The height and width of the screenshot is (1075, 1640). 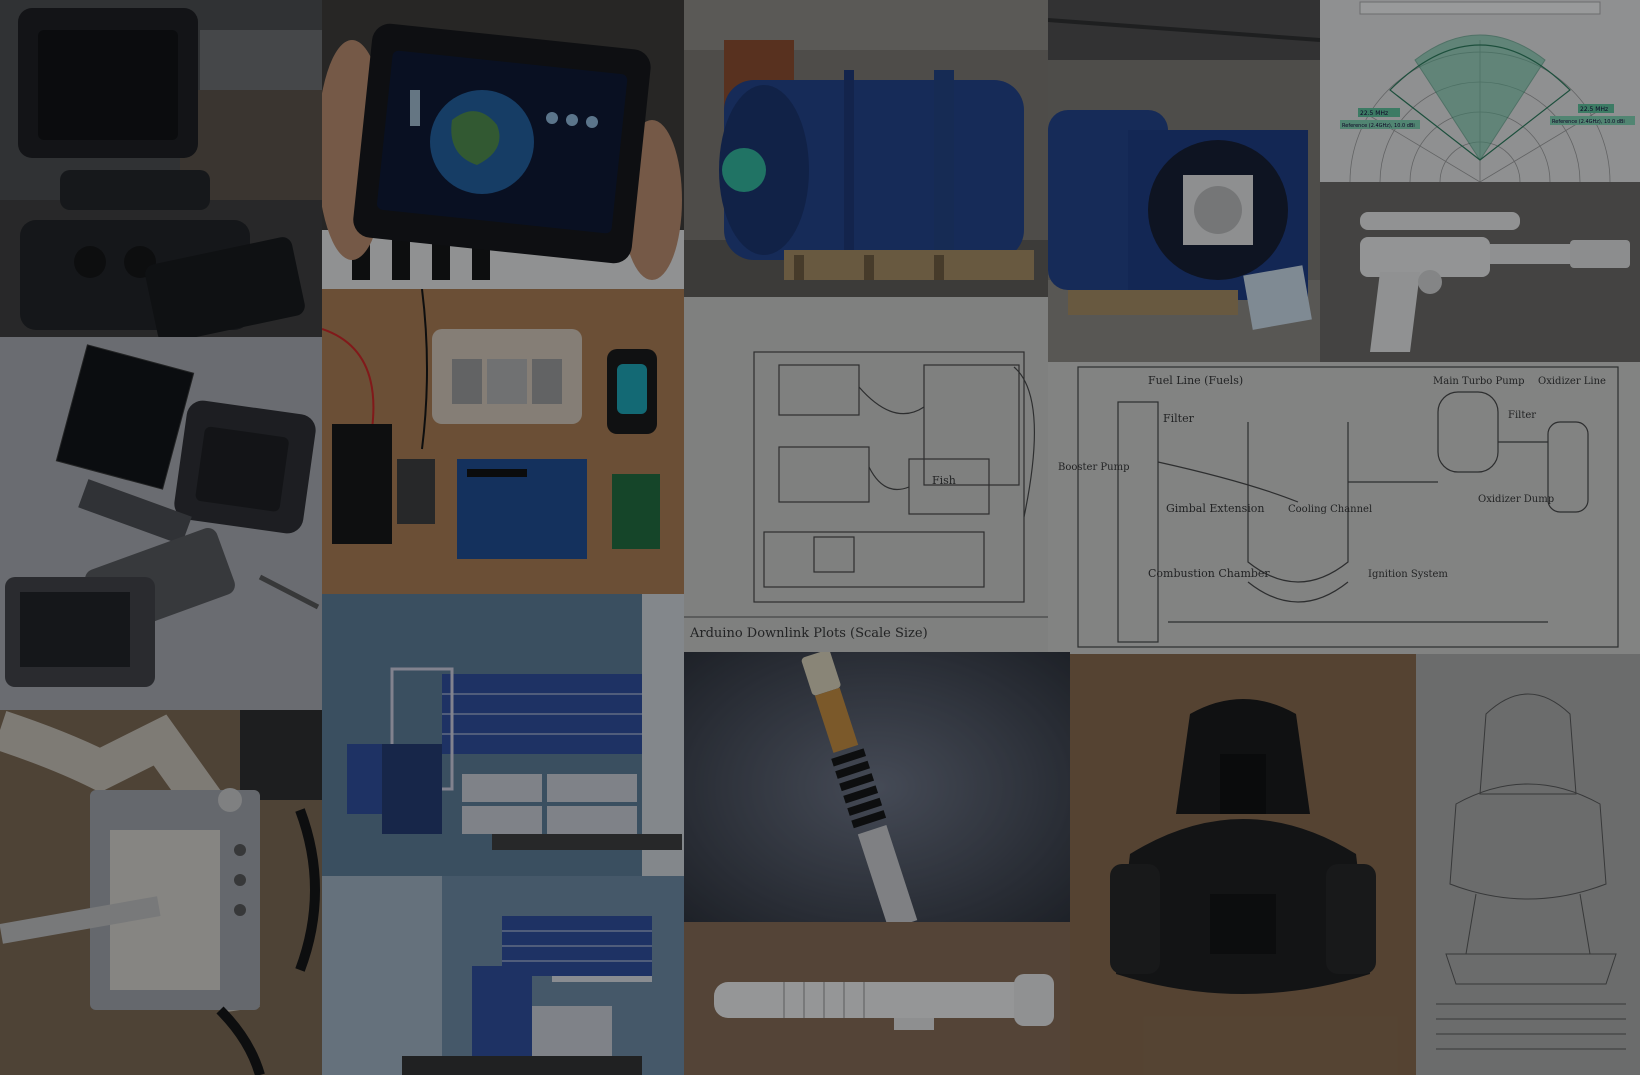 I want to click on photo-printed-blaster-art, so click(x=1480, y=272).